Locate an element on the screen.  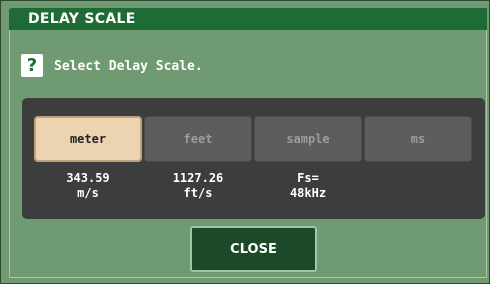
sample-info: Fs= 48kHz is located at coordinates (308, 186).